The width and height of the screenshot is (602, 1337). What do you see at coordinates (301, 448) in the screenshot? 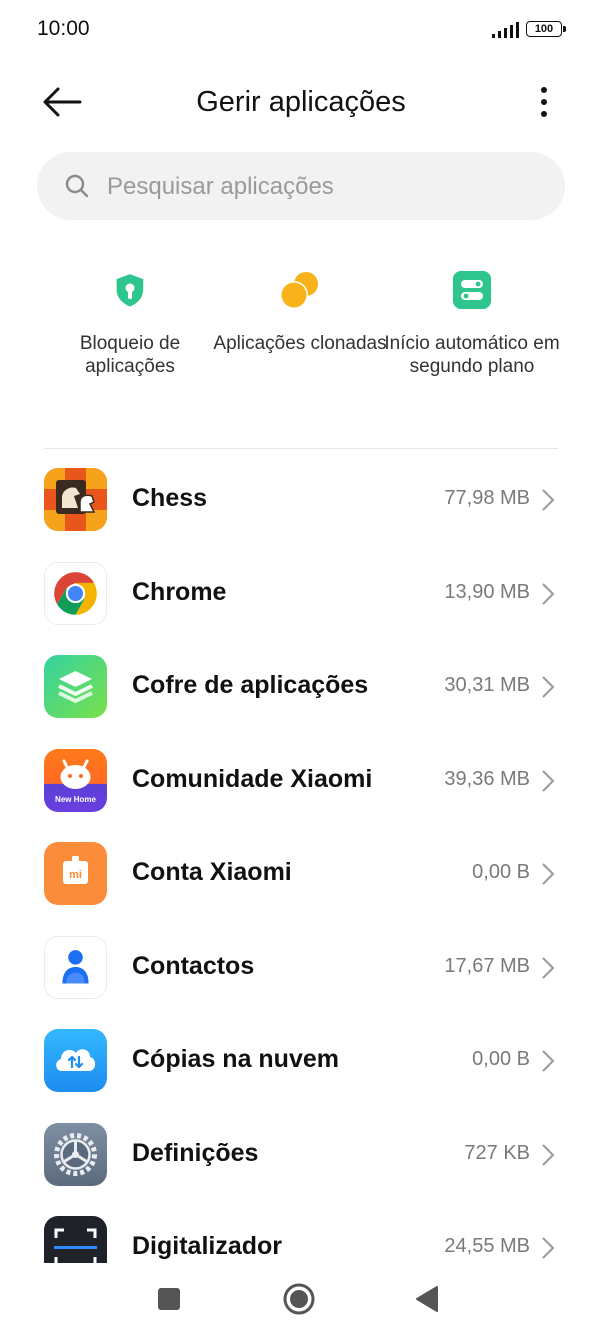
I see `section-divider` at bounding box center [301, 448].